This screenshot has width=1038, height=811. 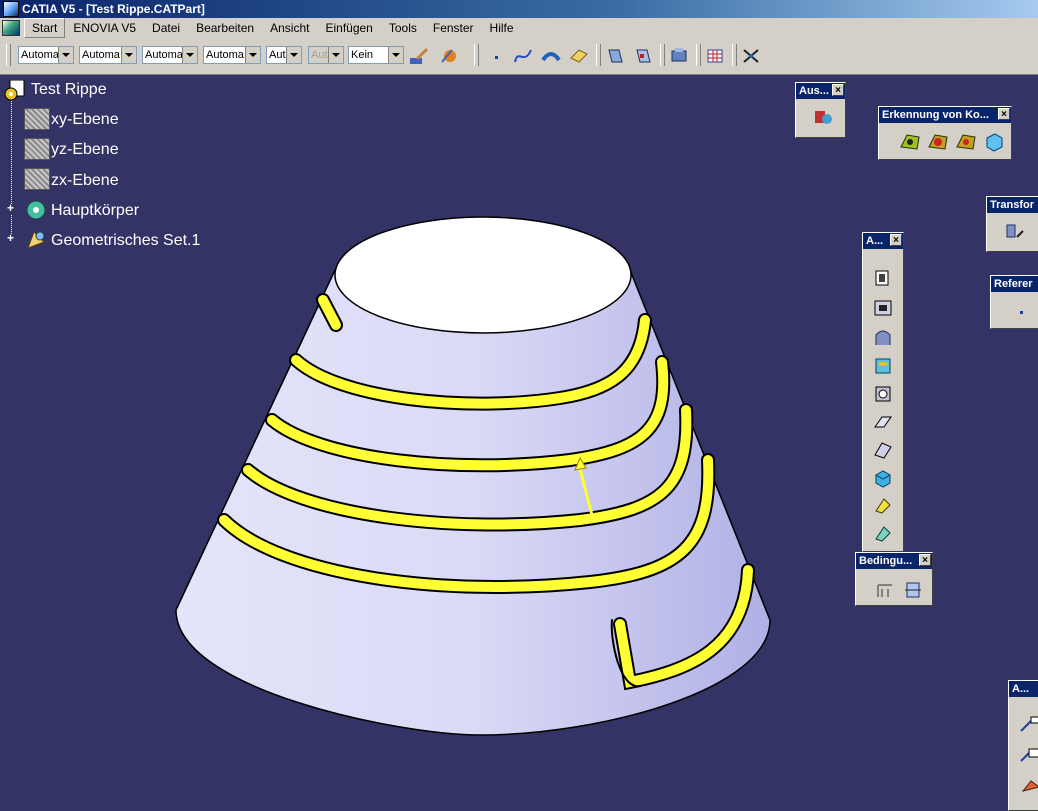 What do you see at coordinates (46, 55) in the screenshot?
I see `fill-color-combo: Automa` at bounding box center [46, 55].